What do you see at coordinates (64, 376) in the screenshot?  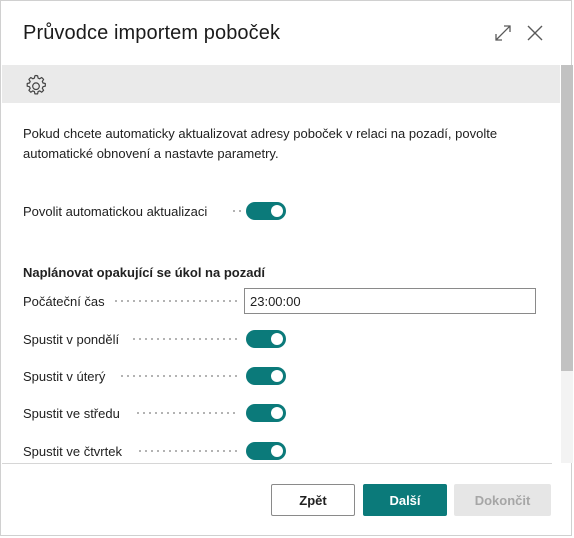 I see `run-tuesday-label: Spustit v úterý` at bounding box center [64, 376].